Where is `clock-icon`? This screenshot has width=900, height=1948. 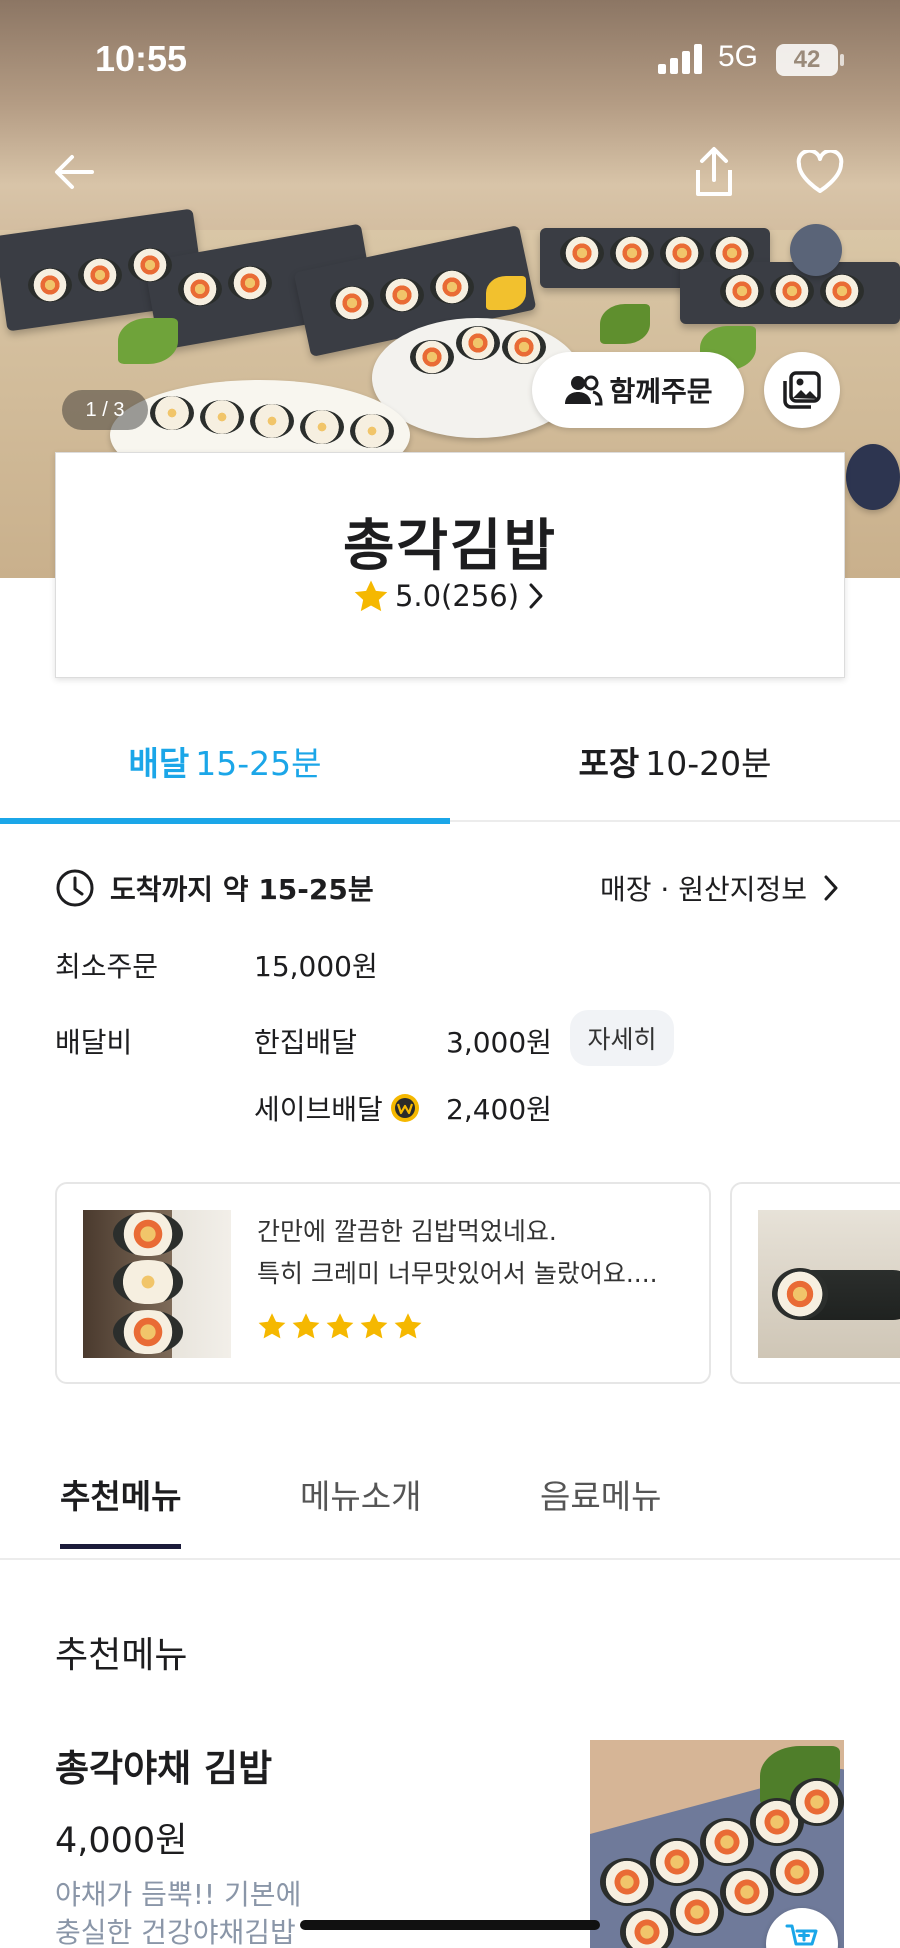
clock-icon is located at coordinates (75, 888).